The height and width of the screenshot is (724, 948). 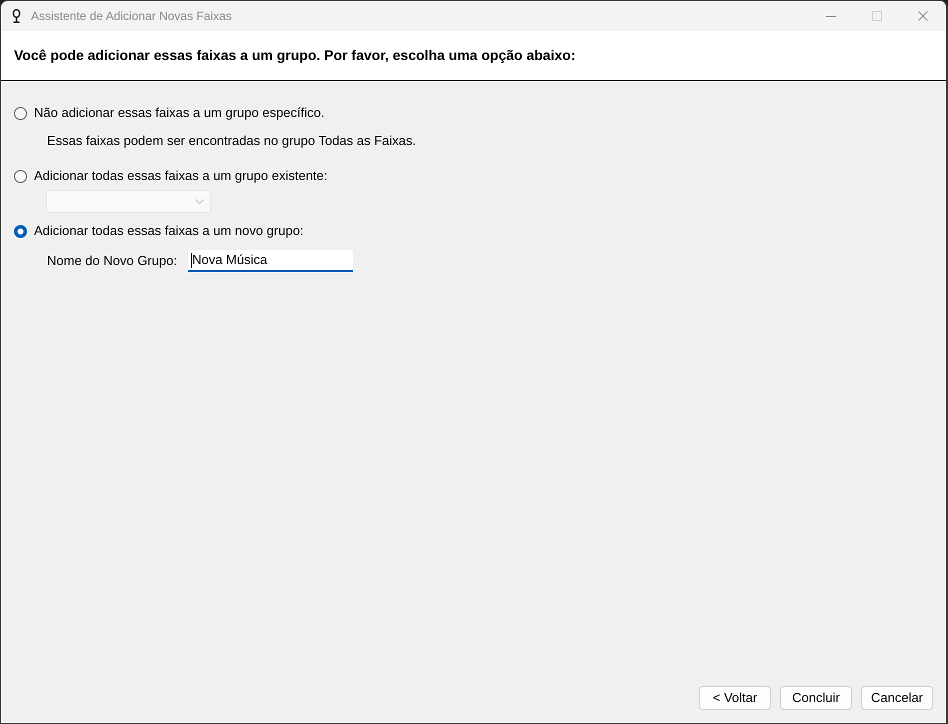 I want to click on microphone-icon, so click(x=16, y=16).